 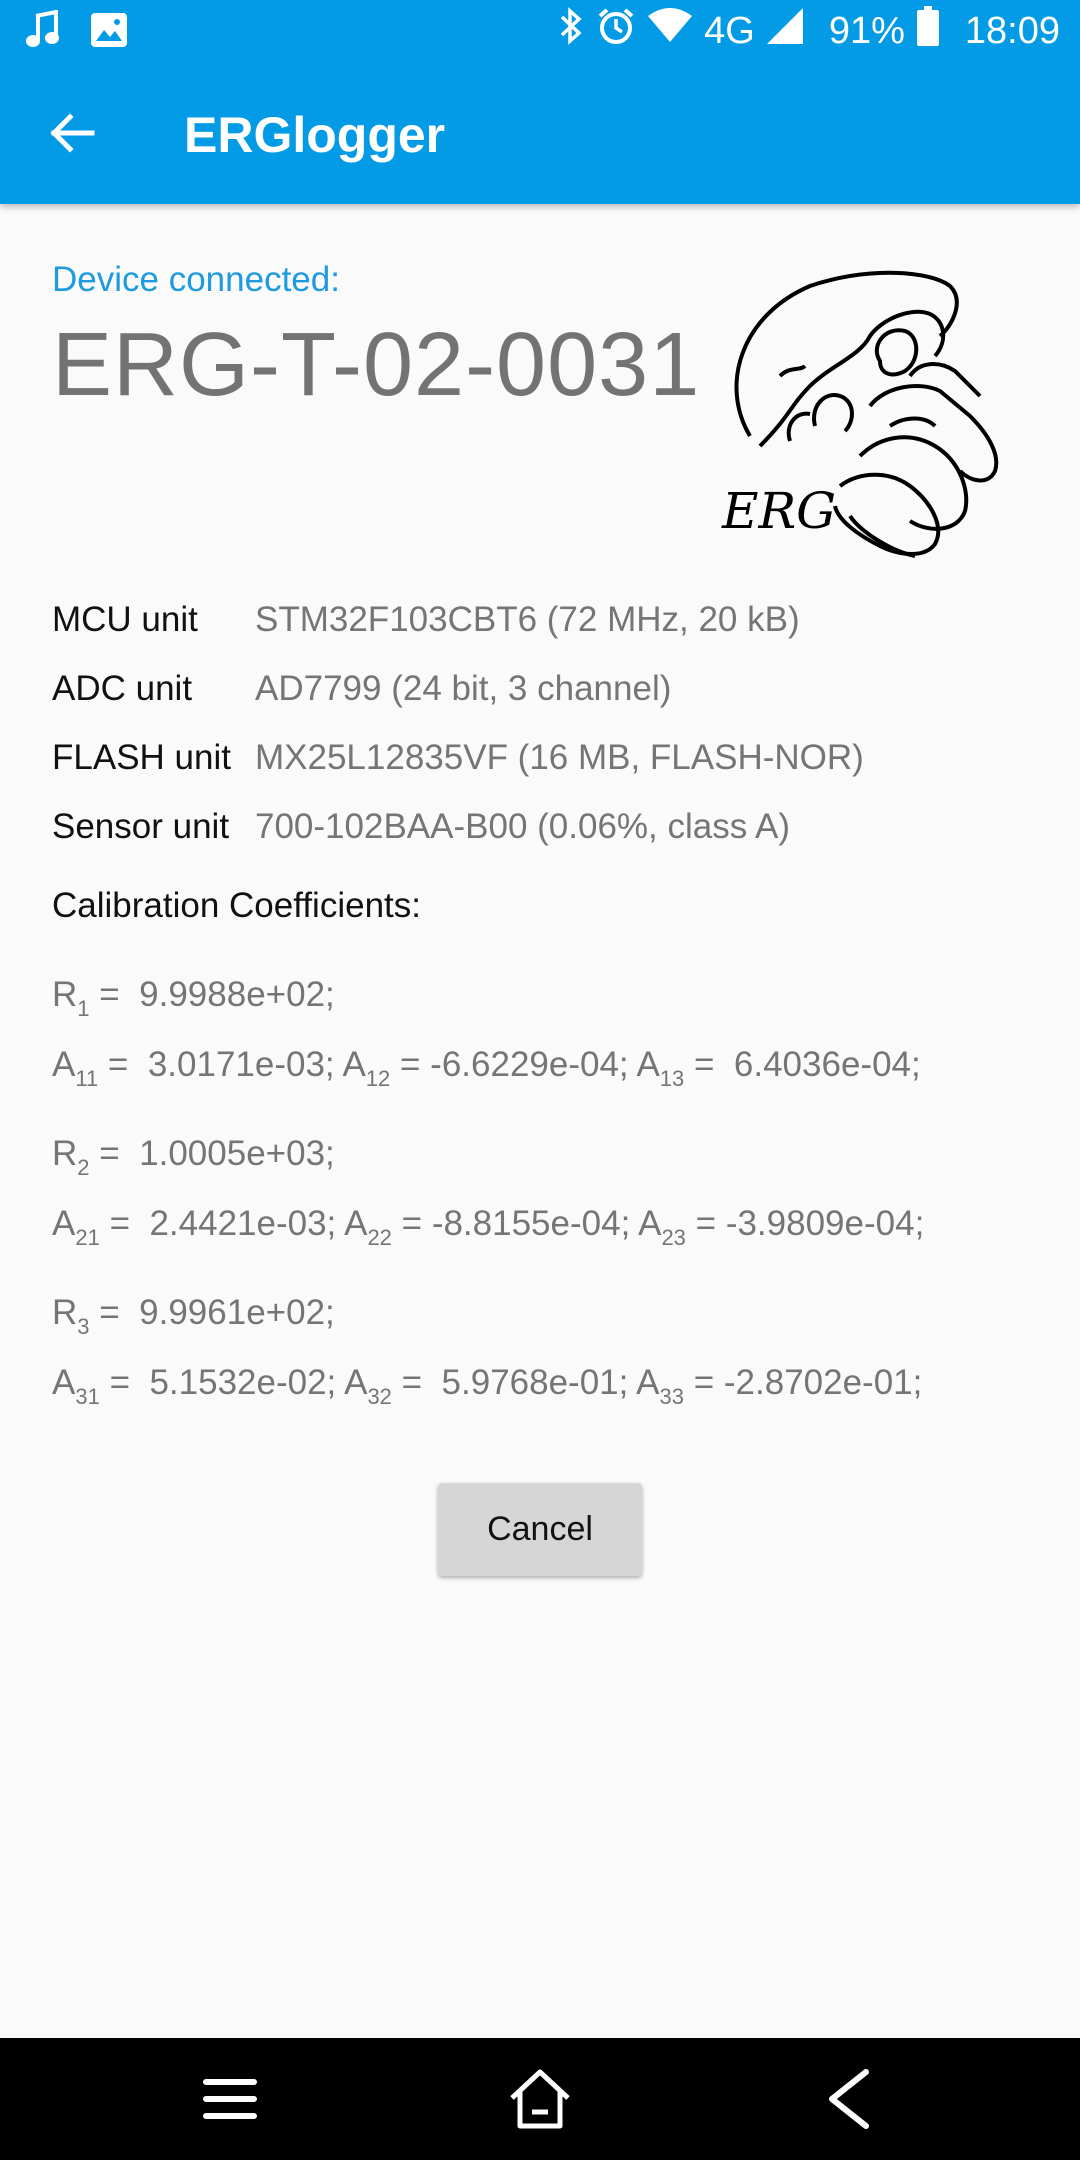 I want to click on alarm-icon, so click(x=616, y=31).